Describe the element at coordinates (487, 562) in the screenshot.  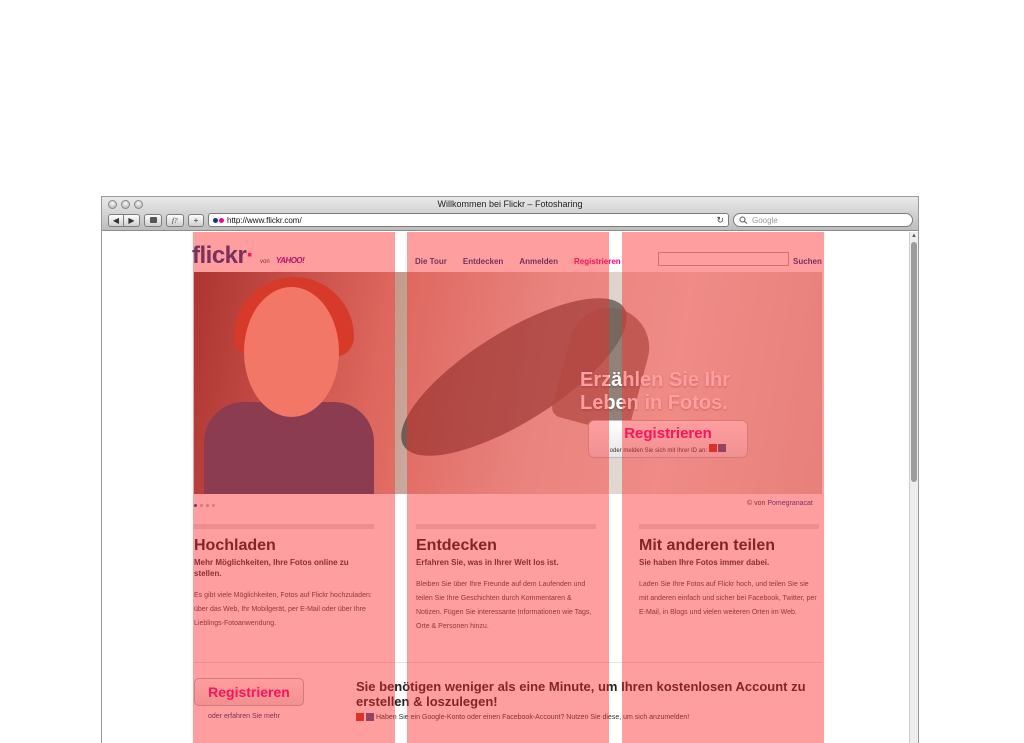
I see `column-subtitle: Erfahren Sie, was in Ihrer Welt los ist.` at that location.